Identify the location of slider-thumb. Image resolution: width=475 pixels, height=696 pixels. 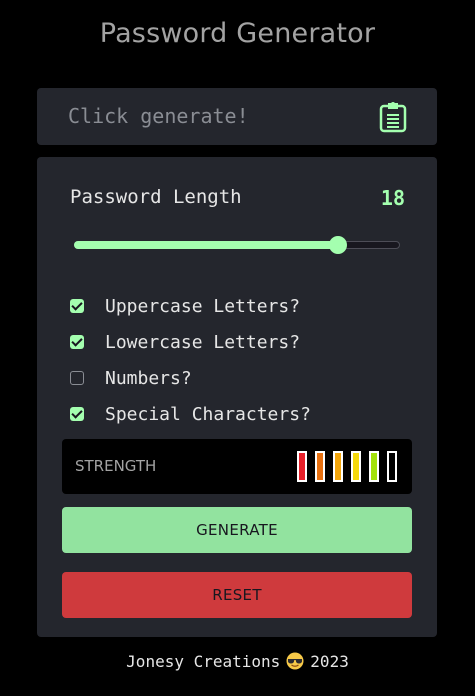
(338, 245).